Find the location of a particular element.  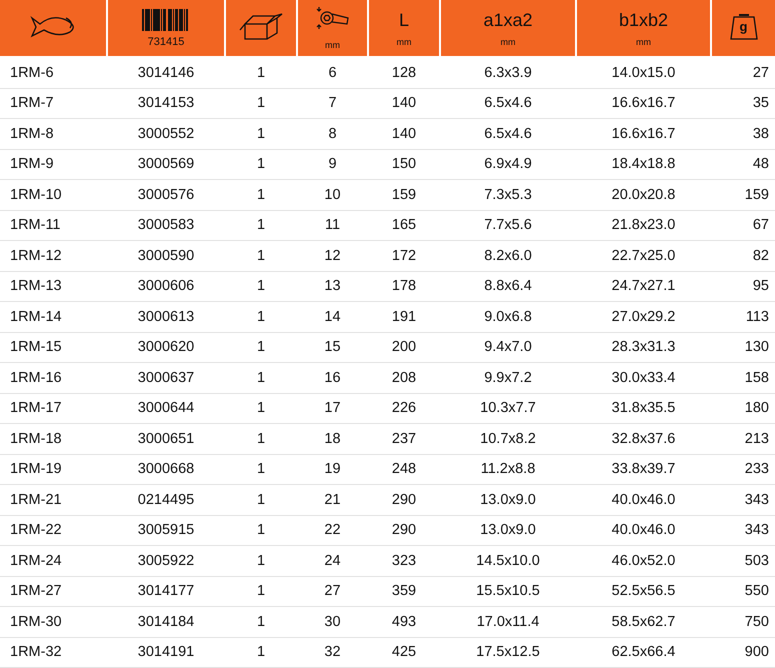

table-cell: 3000590 is located at coordinates (166, 255).